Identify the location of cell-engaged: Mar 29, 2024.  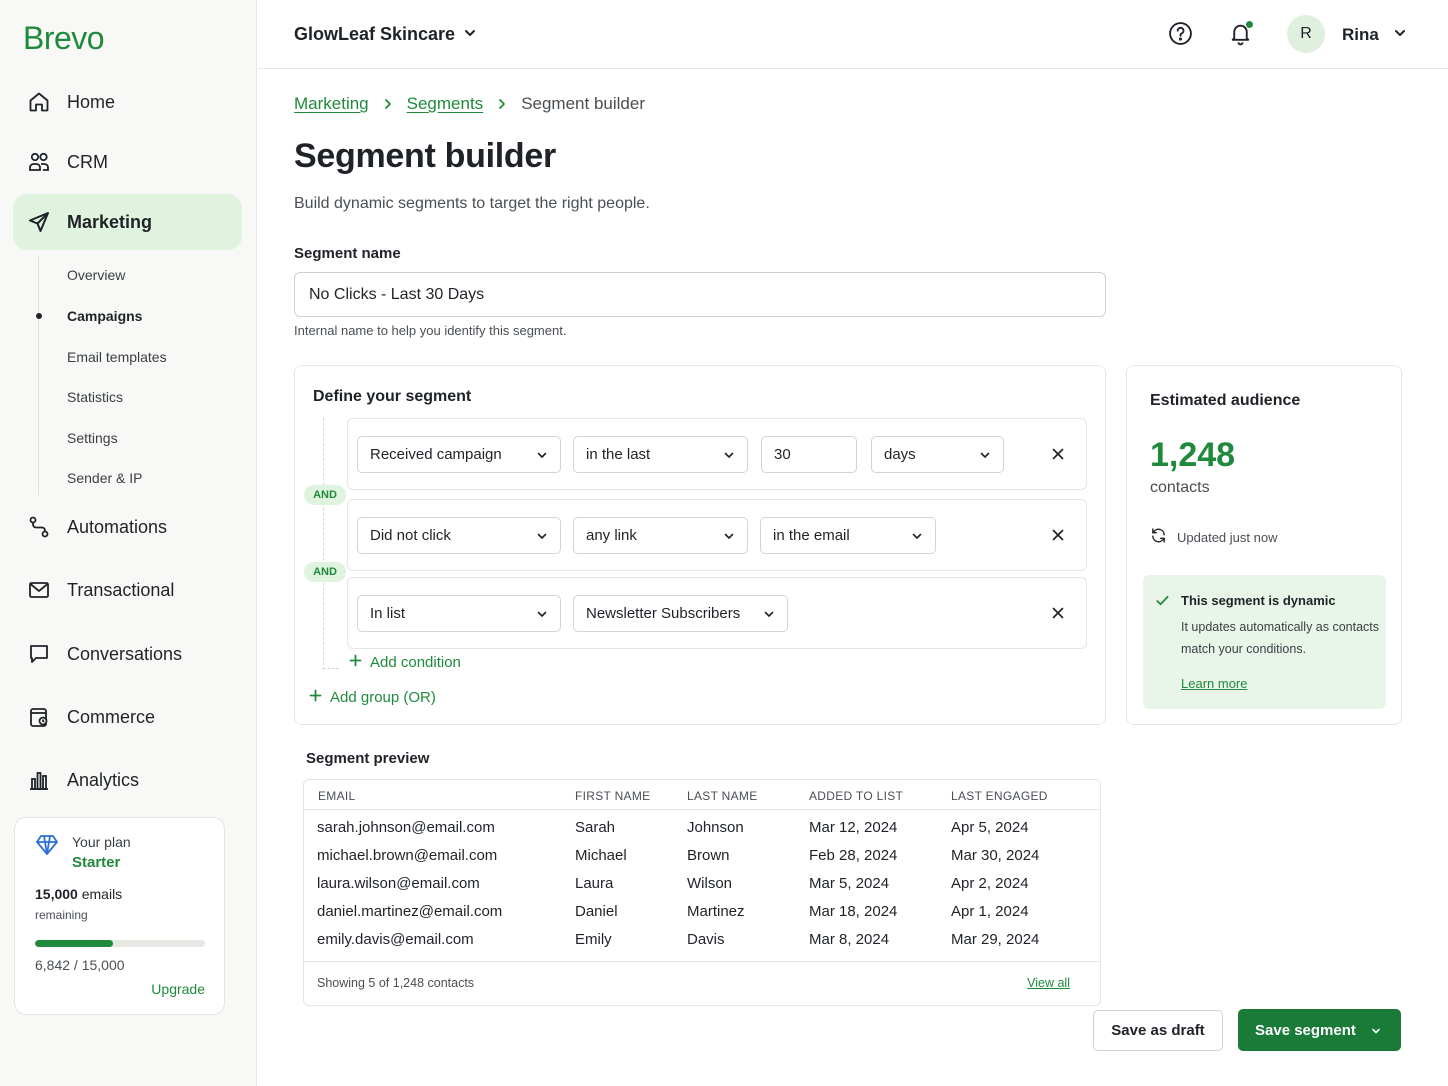
(995, 939).